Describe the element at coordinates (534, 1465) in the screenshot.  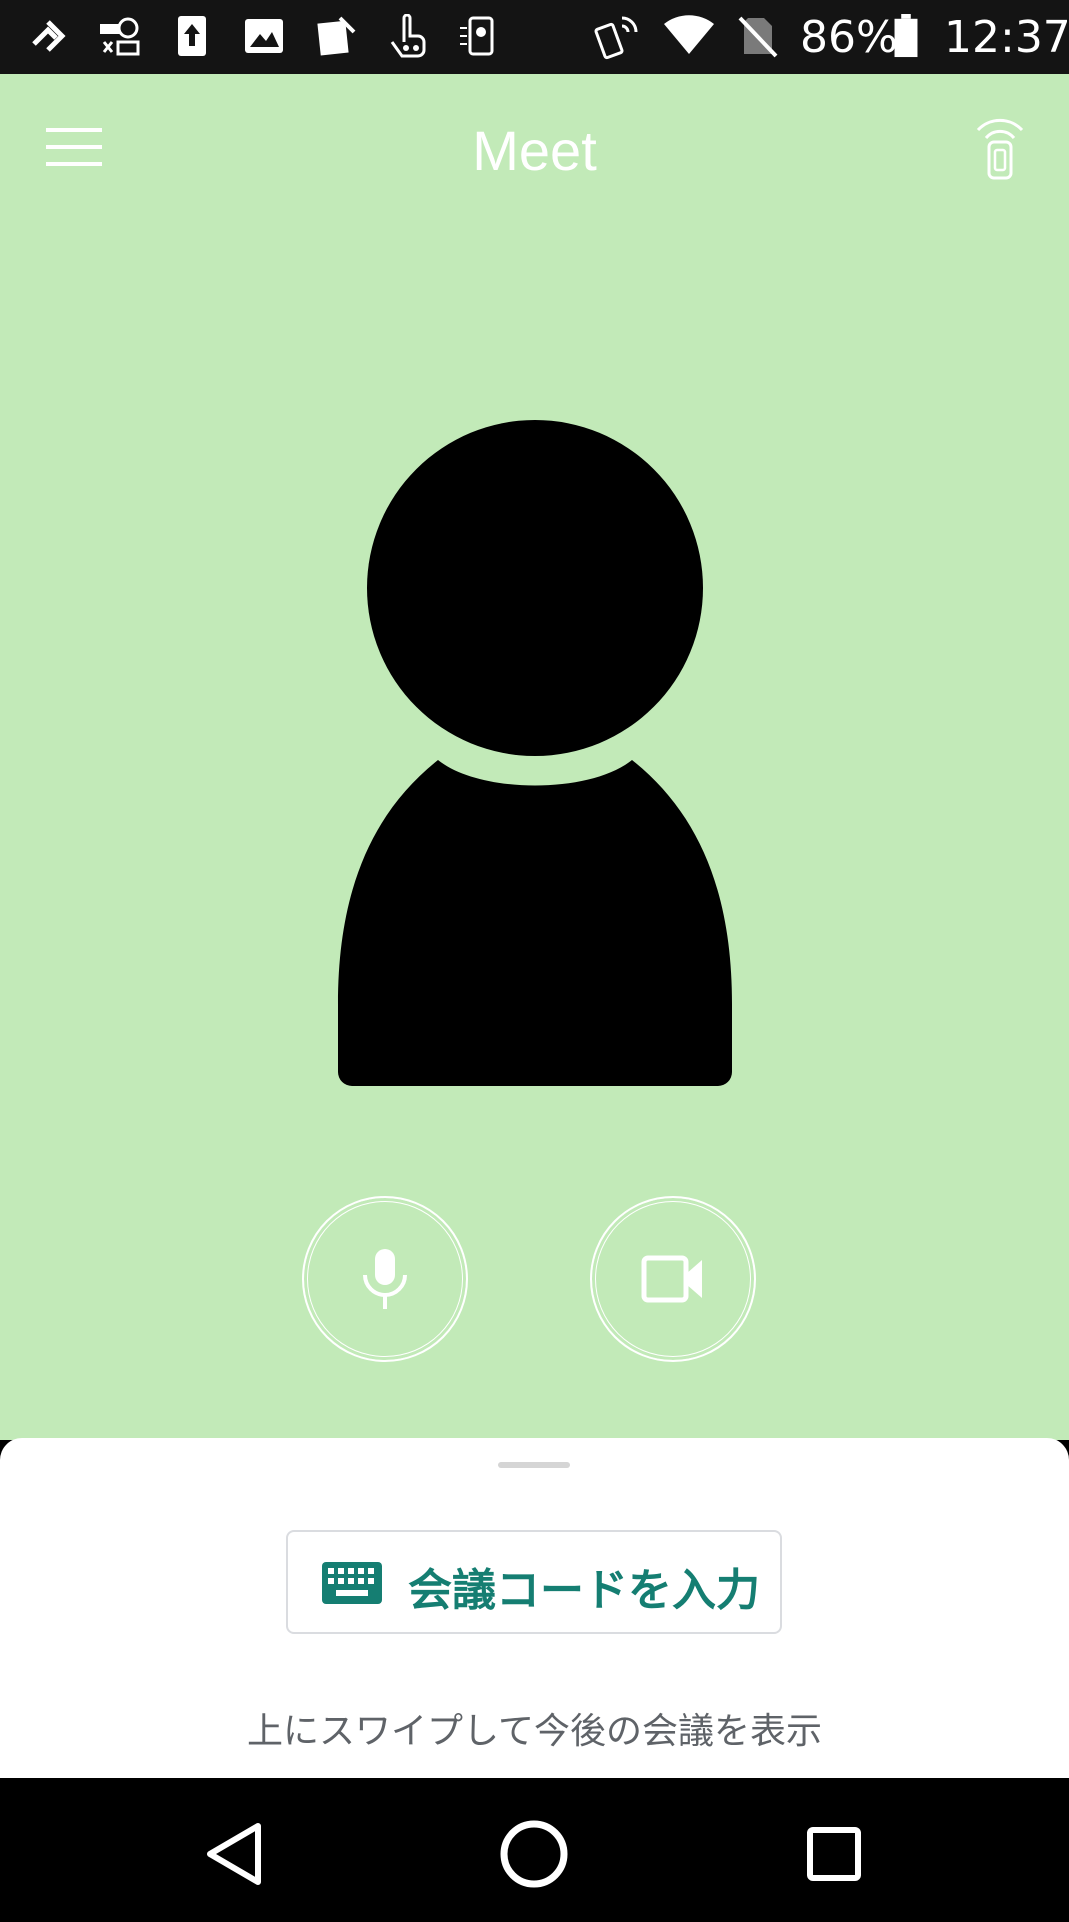
I see `sheet-drag-handle` at that location.